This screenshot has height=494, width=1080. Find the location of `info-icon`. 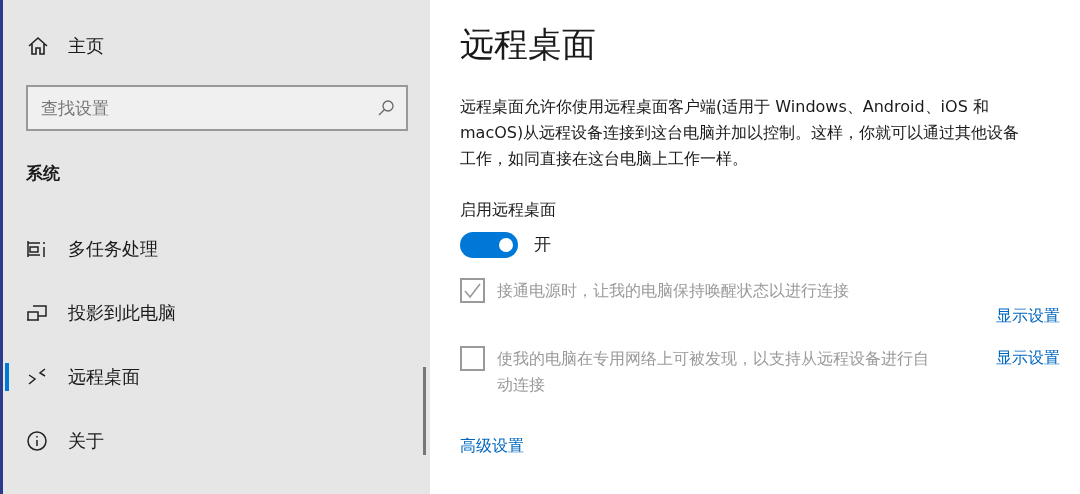

info-icon is located at coordinates (37, 440).